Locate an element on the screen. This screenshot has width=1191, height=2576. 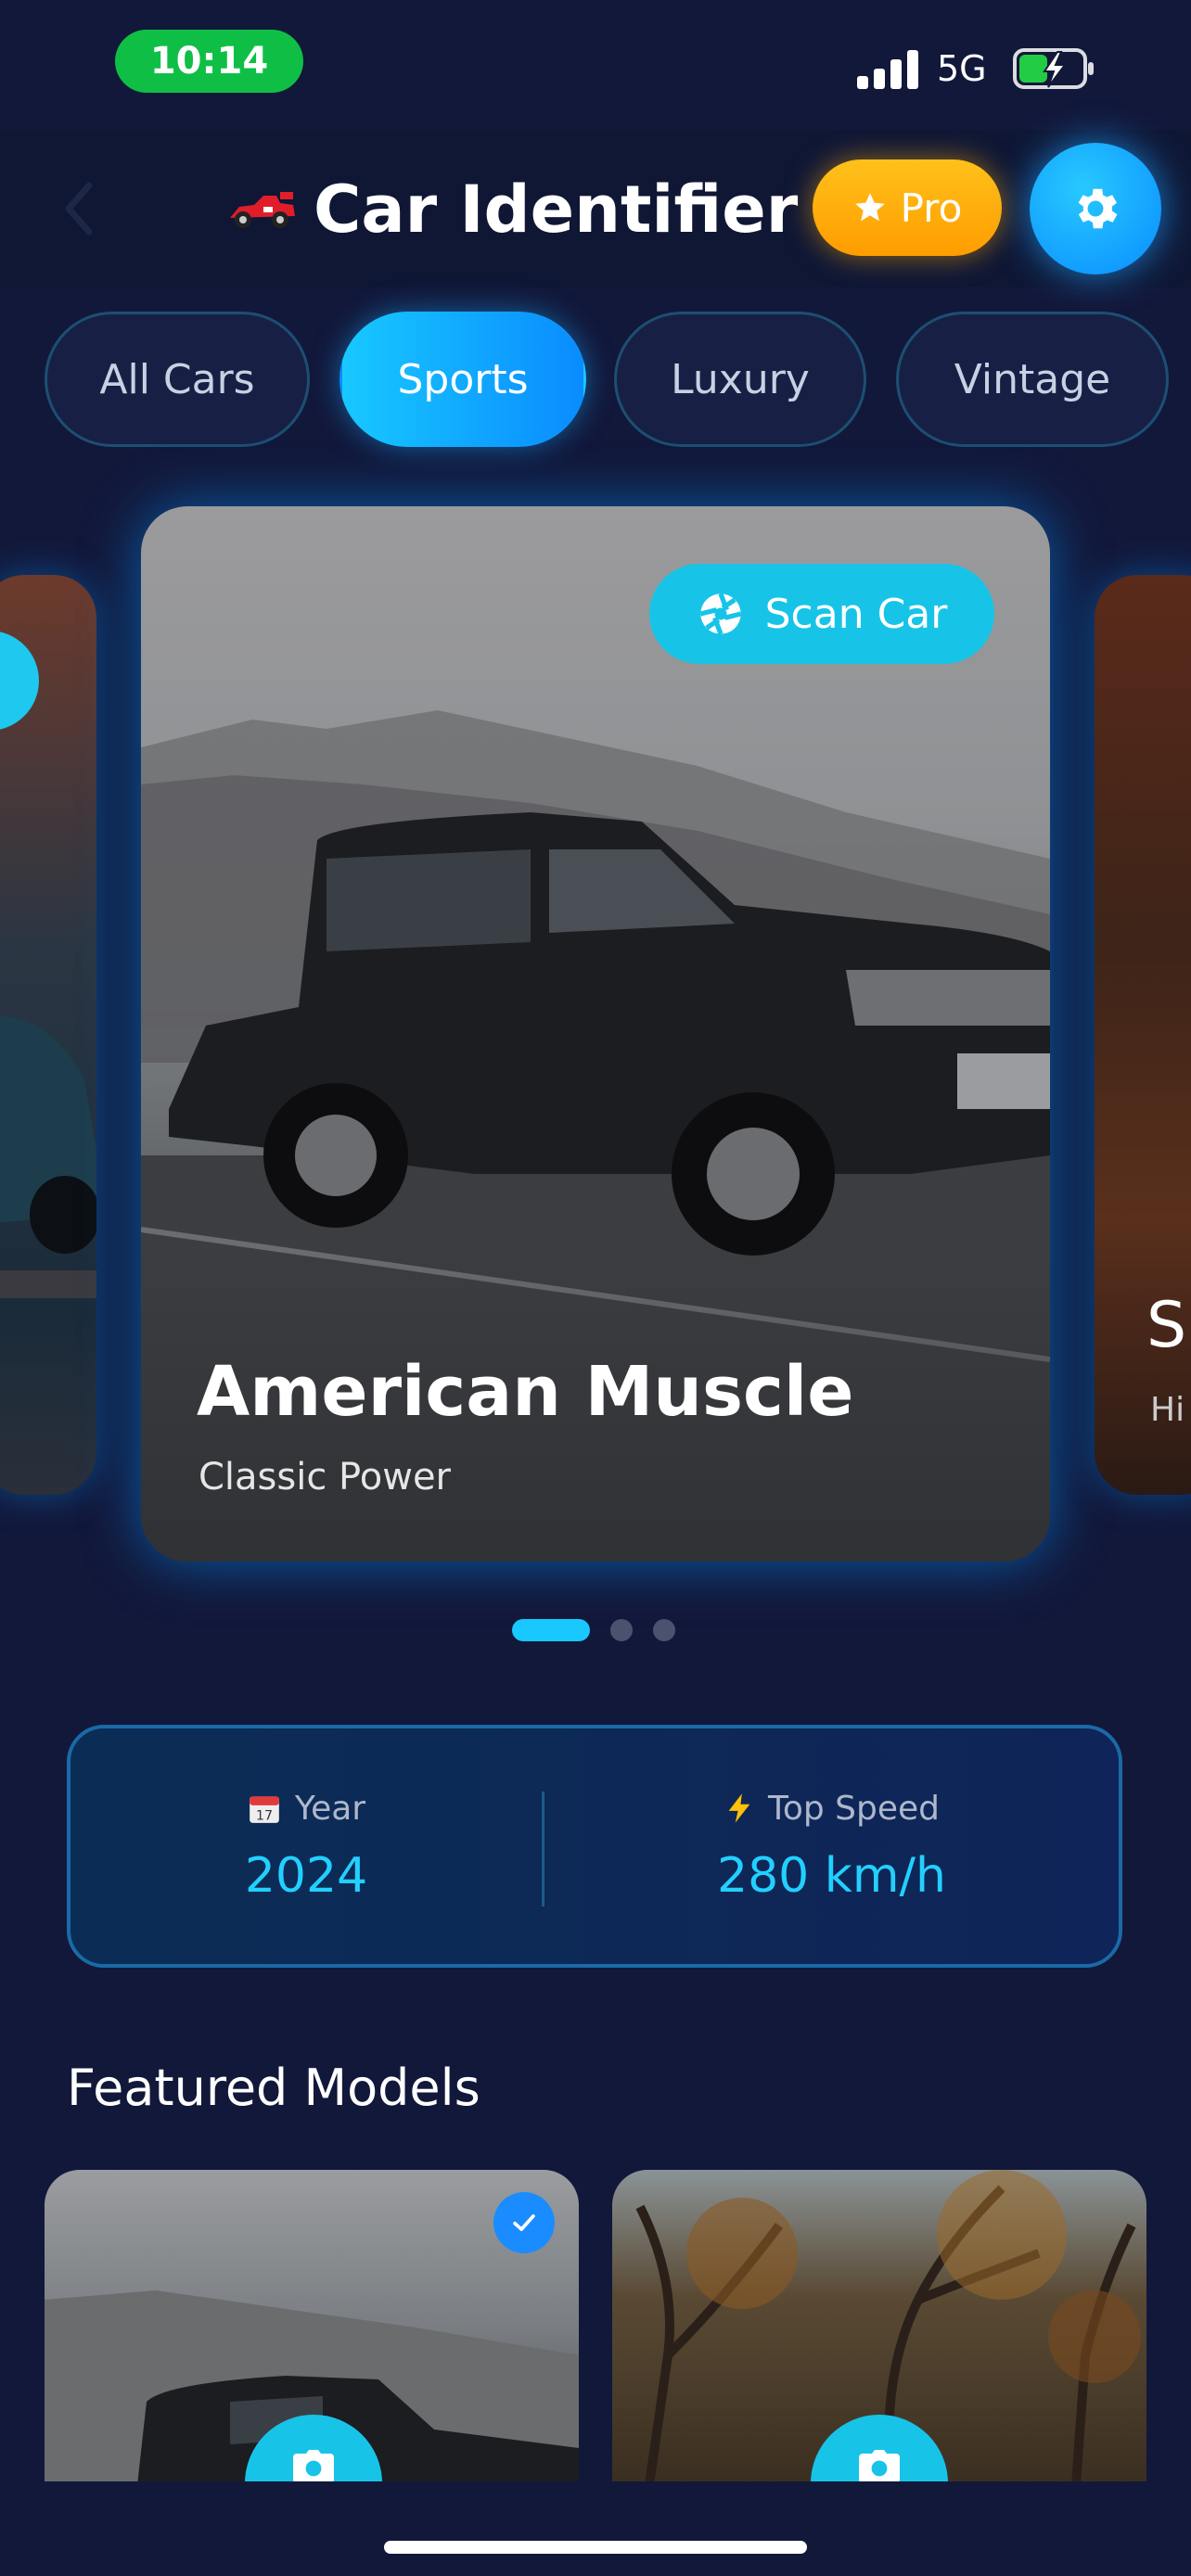
tab-all-cars: All Cars is located at coordinates (177, 380).